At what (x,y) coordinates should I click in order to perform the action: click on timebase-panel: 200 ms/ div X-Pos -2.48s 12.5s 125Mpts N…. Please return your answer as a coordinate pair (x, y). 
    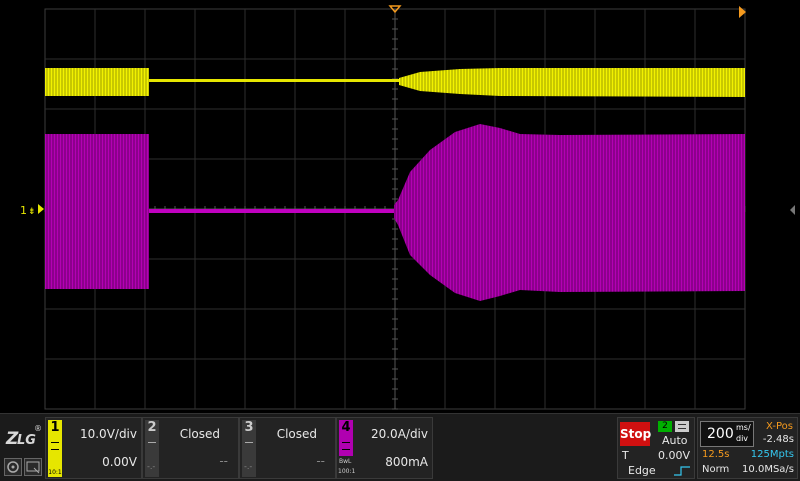
    Looking at the image, I should click on (747, 448).